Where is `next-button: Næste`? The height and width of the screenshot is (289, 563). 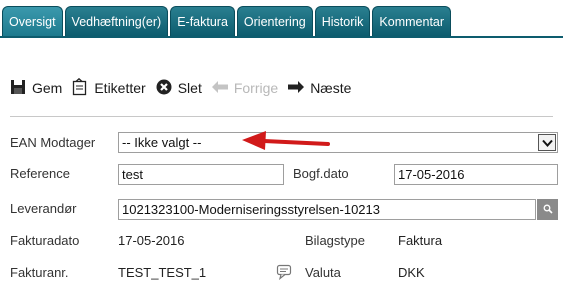
next-button: Næste is located at coordinates (319, 88).